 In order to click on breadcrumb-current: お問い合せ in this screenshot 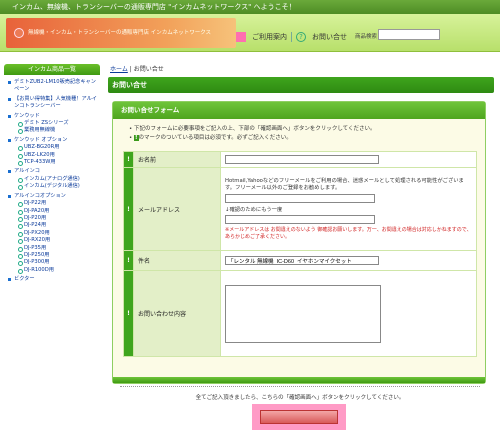, I will do `click(148, 69)`.